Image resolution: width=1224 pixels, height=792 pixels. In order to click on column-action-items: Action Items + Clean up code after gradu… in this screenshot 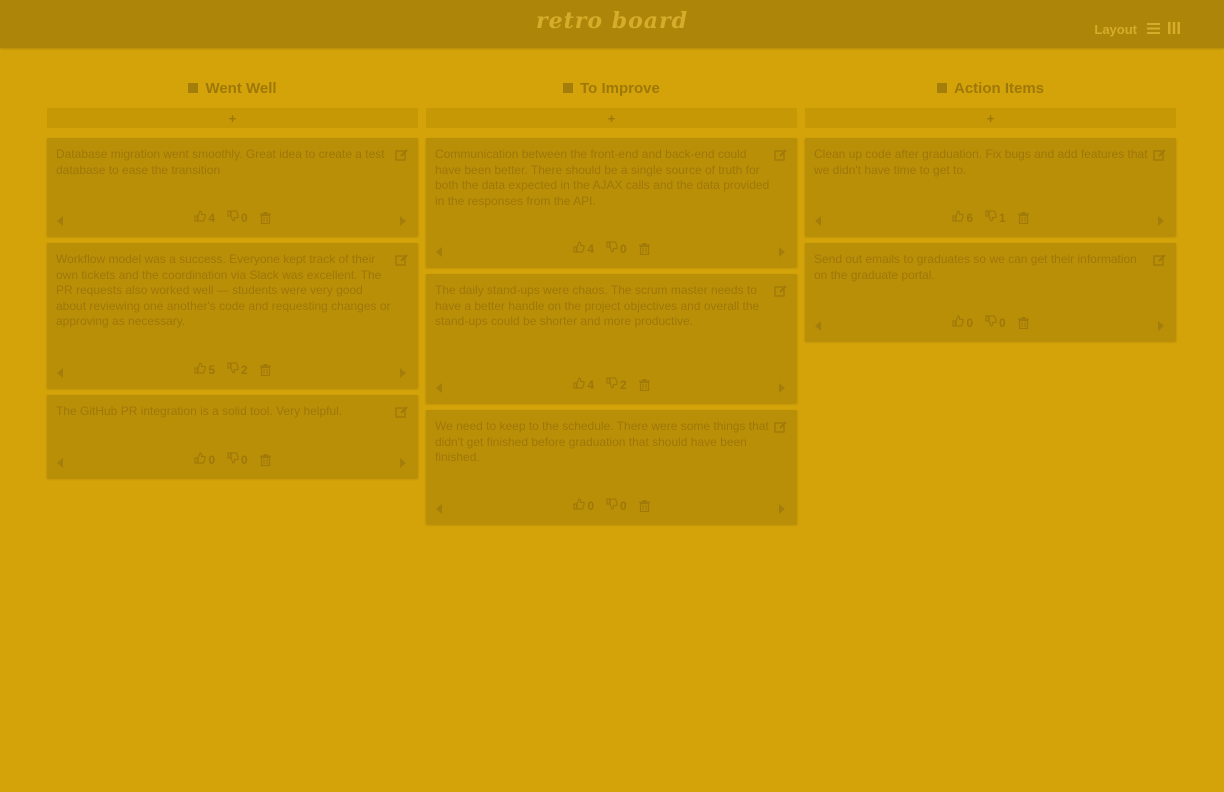, I will do `click(990, 209)`.